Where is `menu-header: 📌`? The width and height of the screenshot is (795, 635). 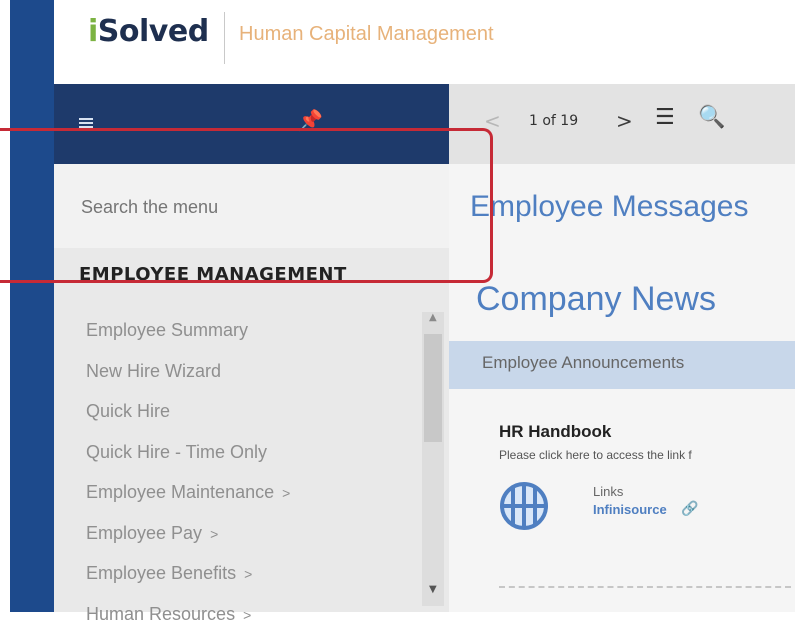
menu-header: 📌 is located at coordinates (251, 124).